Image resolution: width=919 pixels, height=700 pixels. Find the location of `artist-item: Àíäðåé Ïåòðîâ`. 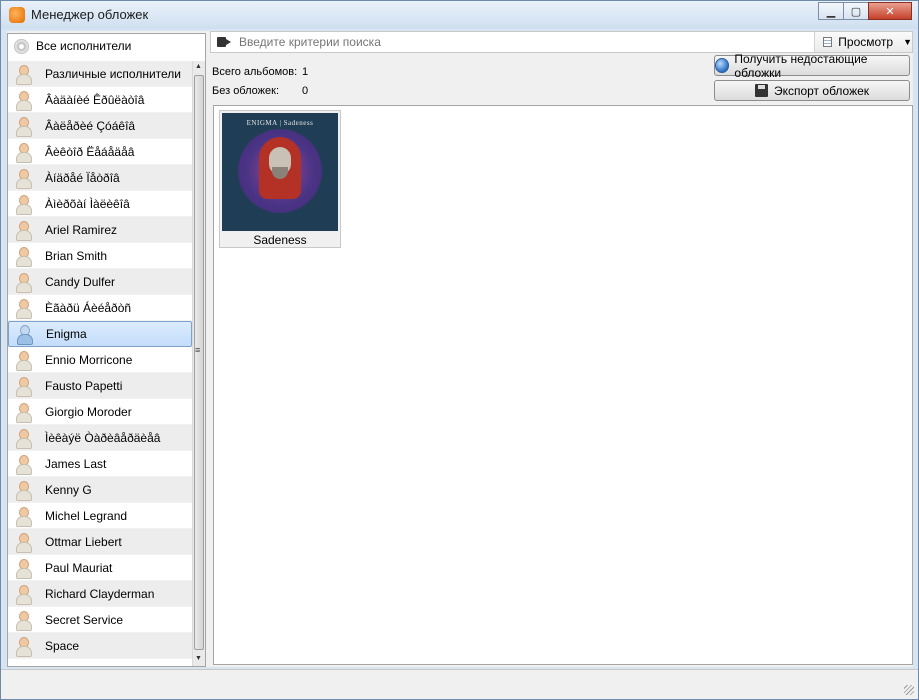

artist-item: Àíäðåé Ïåòðîâ is located at coordinates (100, 178).